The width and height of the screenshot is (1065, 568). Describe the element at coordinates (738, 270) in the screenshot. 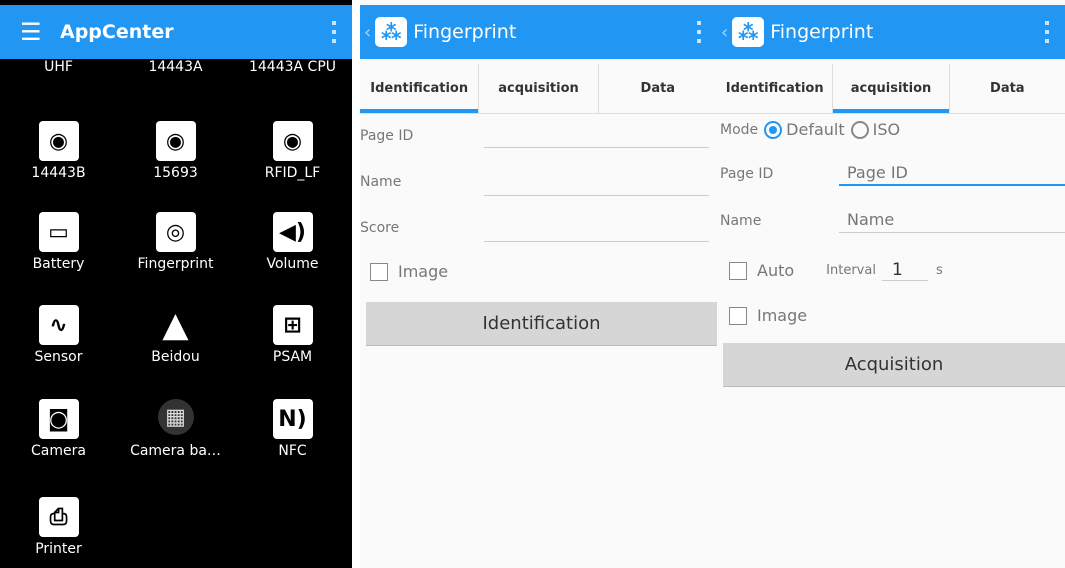

I see `auto-checkbox` at that location.